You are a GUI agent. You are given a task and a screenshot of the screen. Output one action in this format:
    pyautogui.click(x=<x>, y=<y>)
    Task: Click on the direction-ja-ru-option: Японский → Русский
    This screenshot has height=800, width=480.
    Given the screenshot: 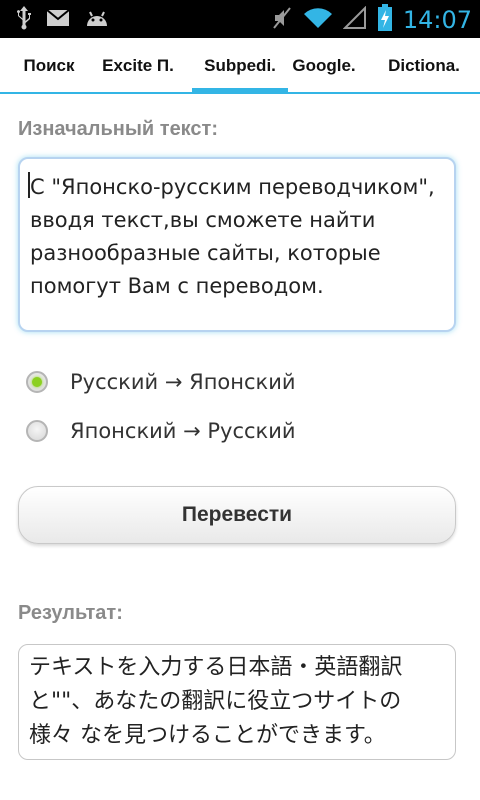 What is the action you would take?
    pyautogui.click(x=161, y=431)
    